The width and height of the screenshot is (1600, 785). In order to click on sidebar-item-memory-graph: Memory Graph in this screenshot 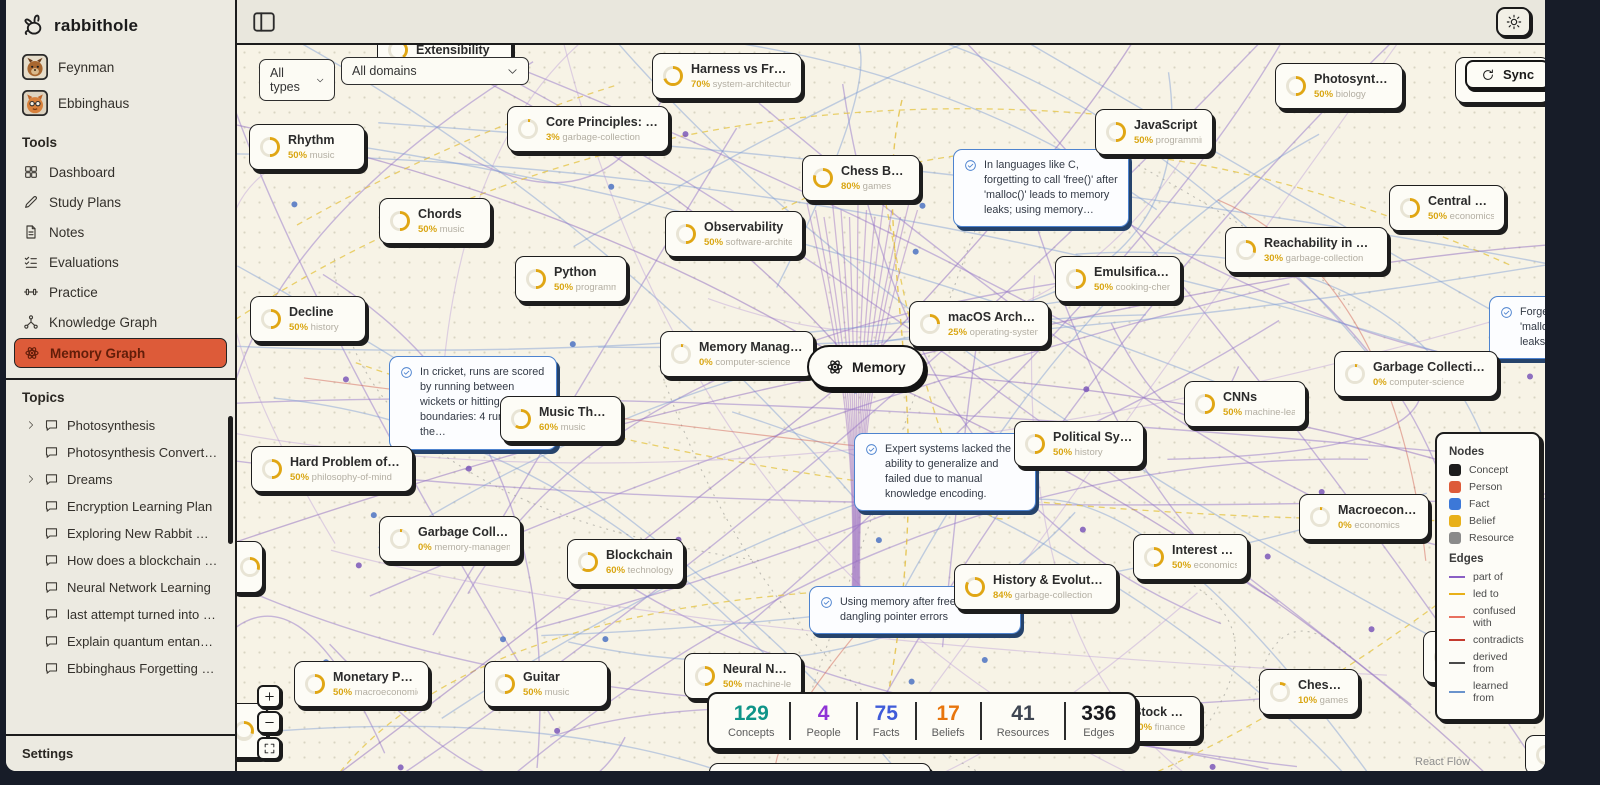, I will do `click(120, 353)`.